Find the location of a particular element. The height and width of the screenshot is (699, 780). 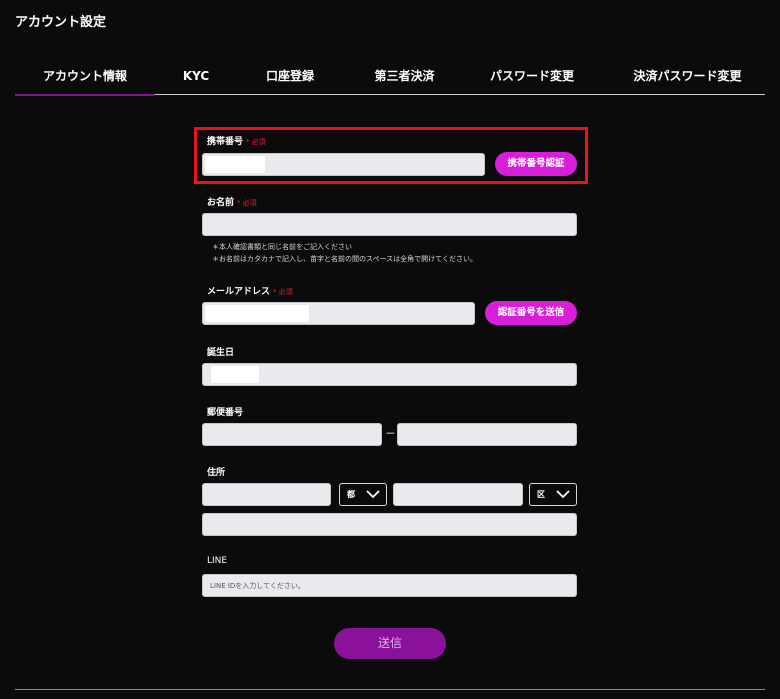

email-input is located at coordinates (338, 313).